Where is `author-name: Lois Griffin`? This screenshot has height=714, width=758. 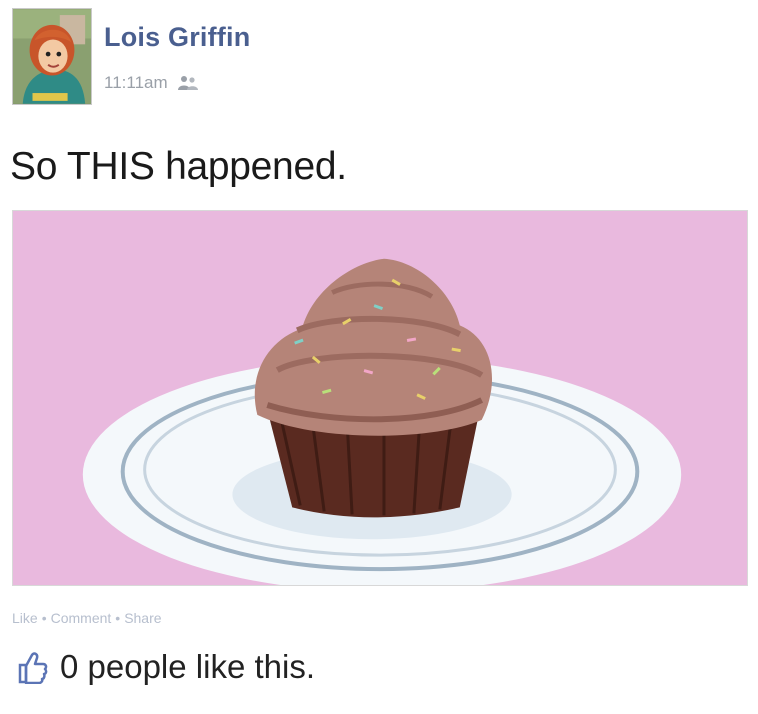
author-name: Lois Griffin is located at coordinates (177, 37).